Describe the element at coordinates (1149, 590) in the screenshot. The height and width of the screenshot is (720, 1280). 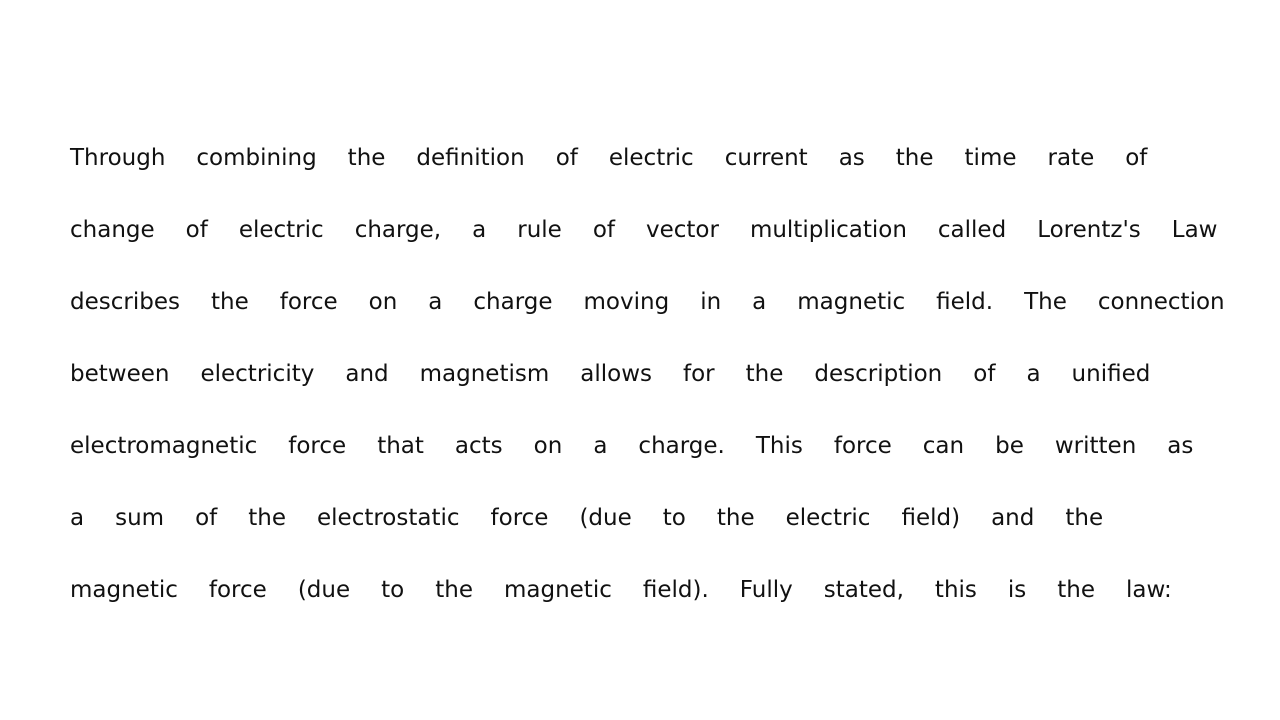
I see `word: law:` at that location.